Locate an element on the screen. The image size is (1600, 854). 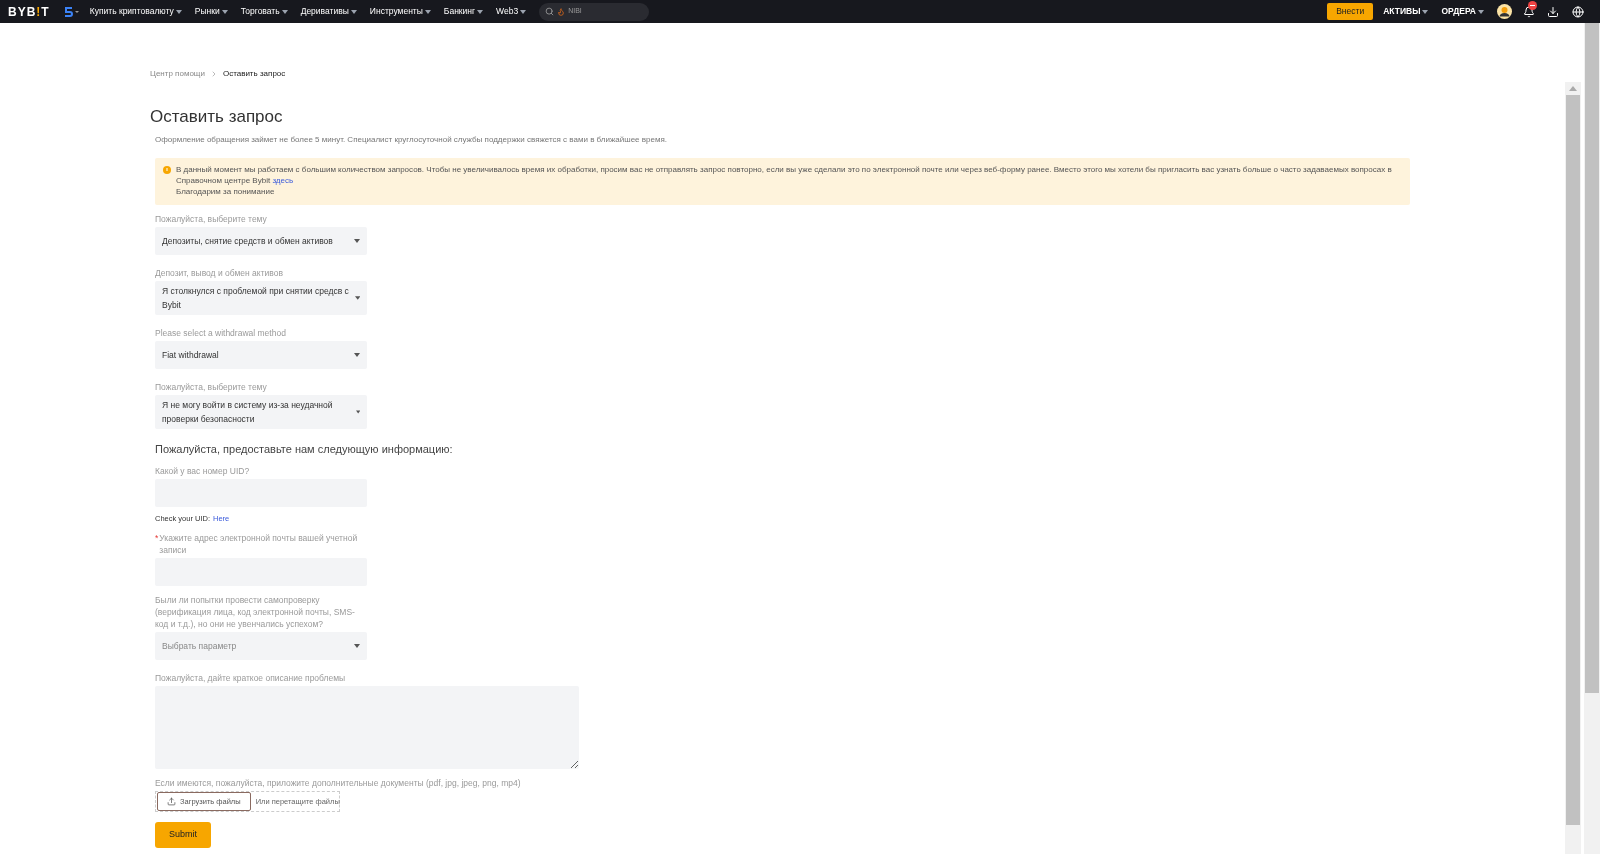
nav-menu-item: Торговать is located at coordinates (264, 11).